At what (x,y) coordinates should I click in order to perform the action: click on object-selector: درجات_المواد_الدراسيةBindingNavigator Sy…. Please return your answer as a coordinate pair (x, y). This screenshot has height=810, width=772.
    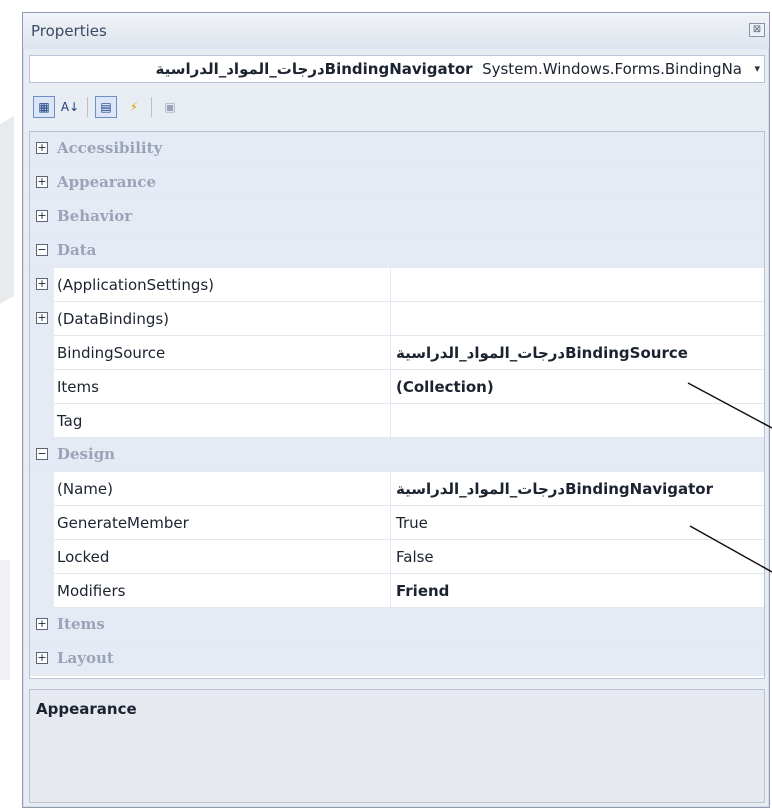
    Looking at the image, I should click on (397, 69).